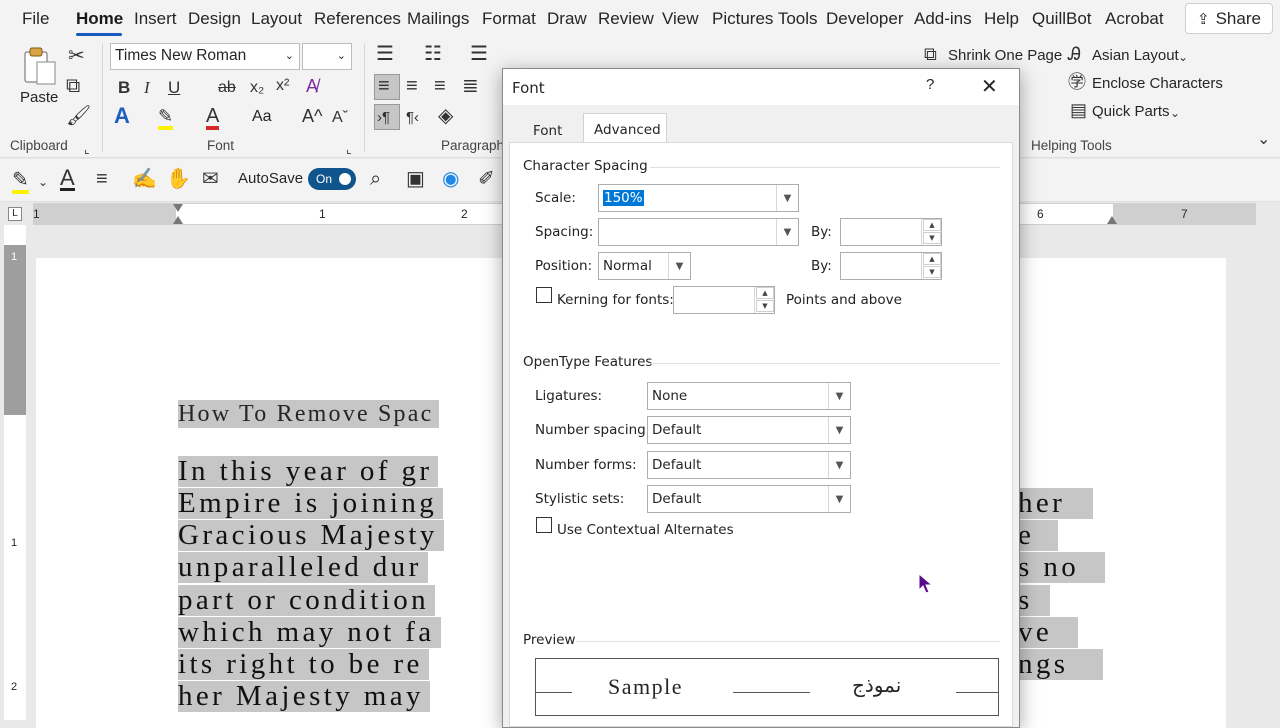 The image size is (1280, 728). What do you see at coordinates (309, 632) in the screenshot?
I see `document-line: which may not fa` at bounding box center [309, 632].